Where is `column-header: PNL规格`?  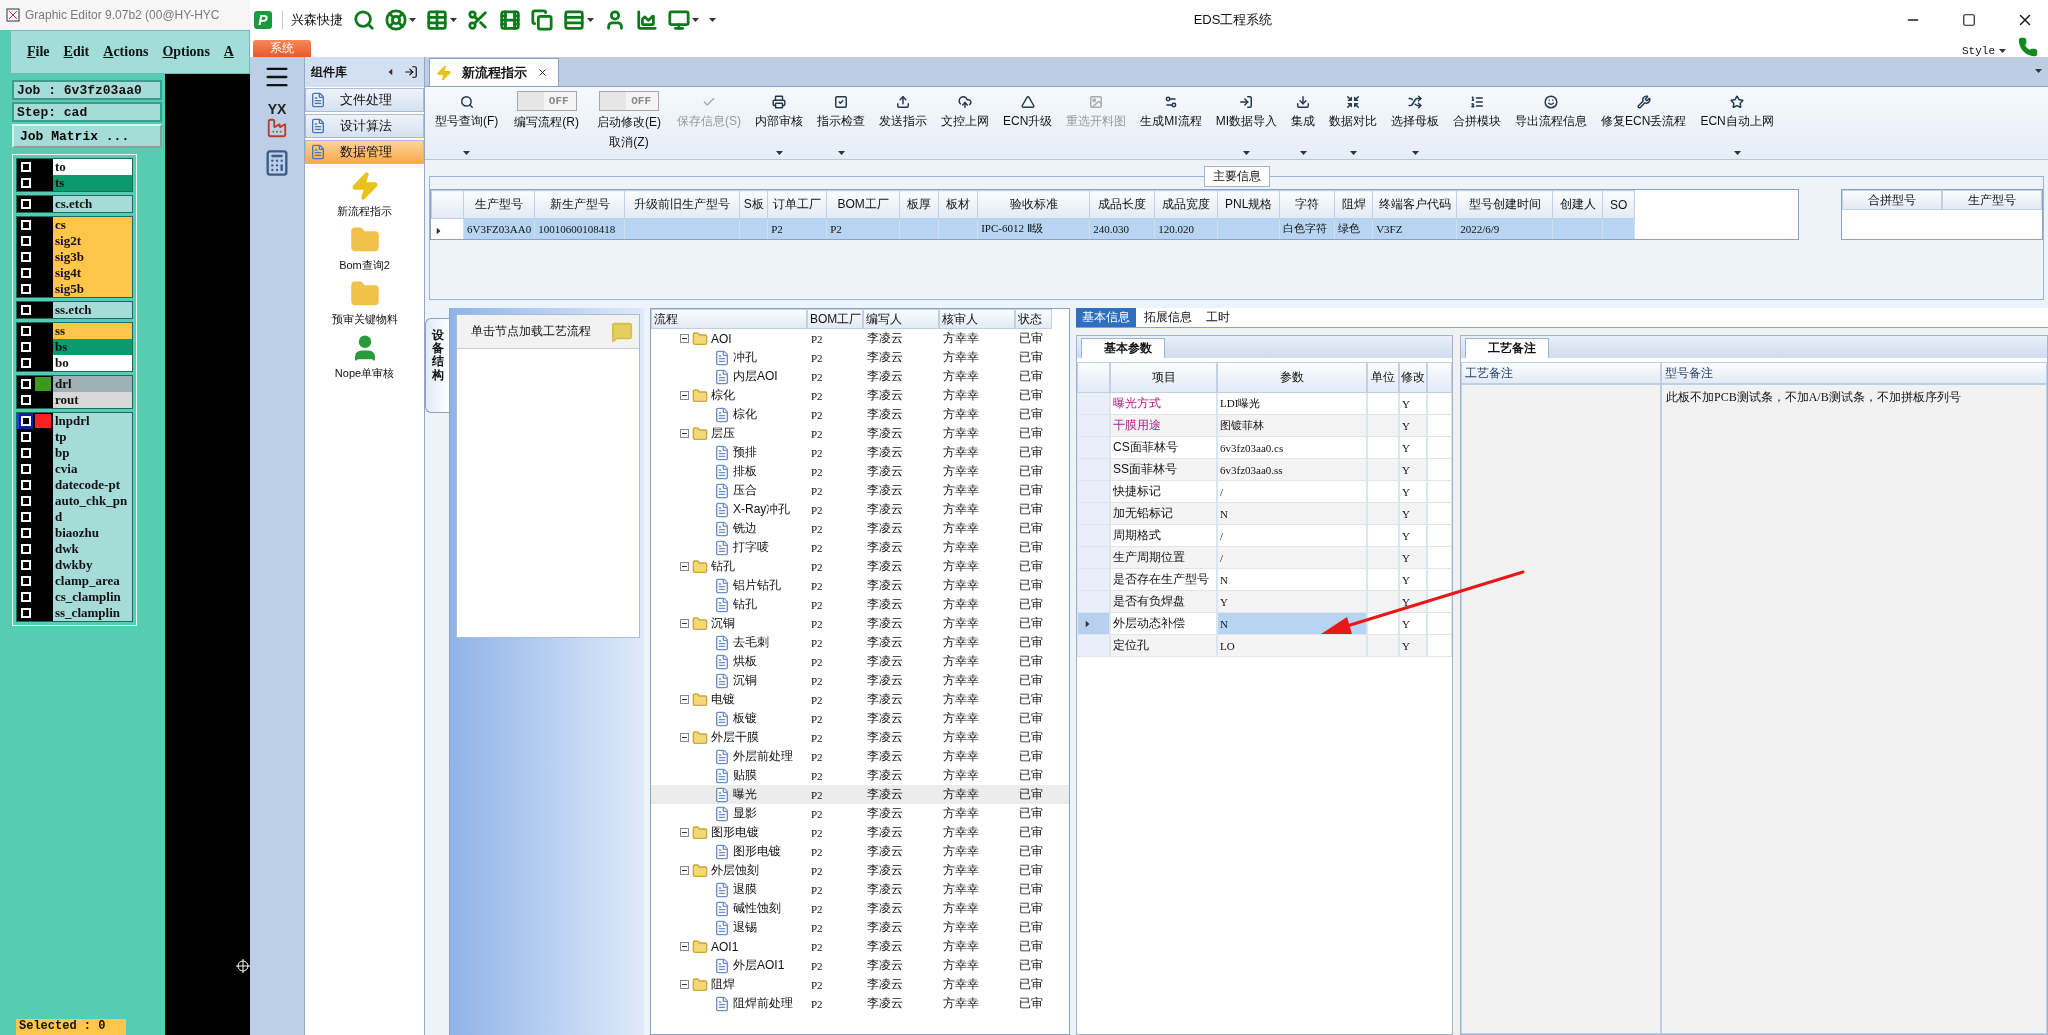 column-header: PNL规格 is located at coordinates (1248, 204).